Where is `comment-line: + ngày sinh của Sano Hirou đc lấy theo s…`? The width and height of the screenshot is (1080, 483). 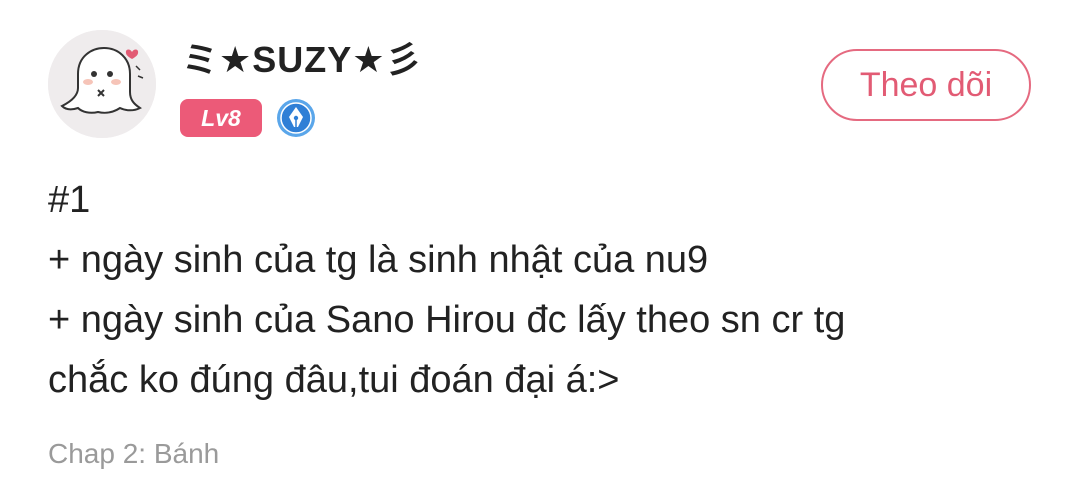
comment-line: + ngày sinh của Sano Hirou đc lấy theo s… is located at coordinates (447, 320).